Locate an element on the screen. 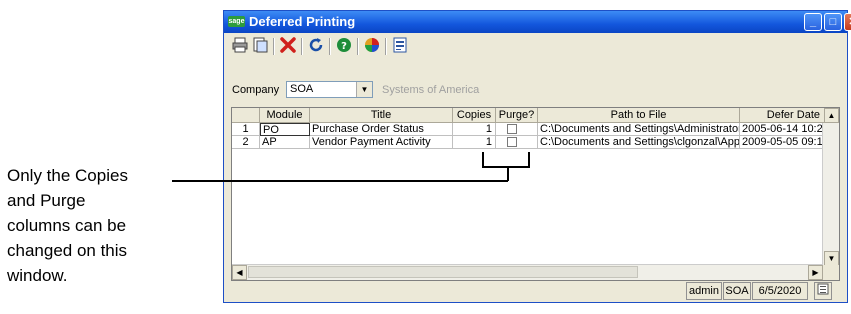 The height and width of the screenshot is (314, 851). callout-bracket-bar is located at coordinates (506, 167).